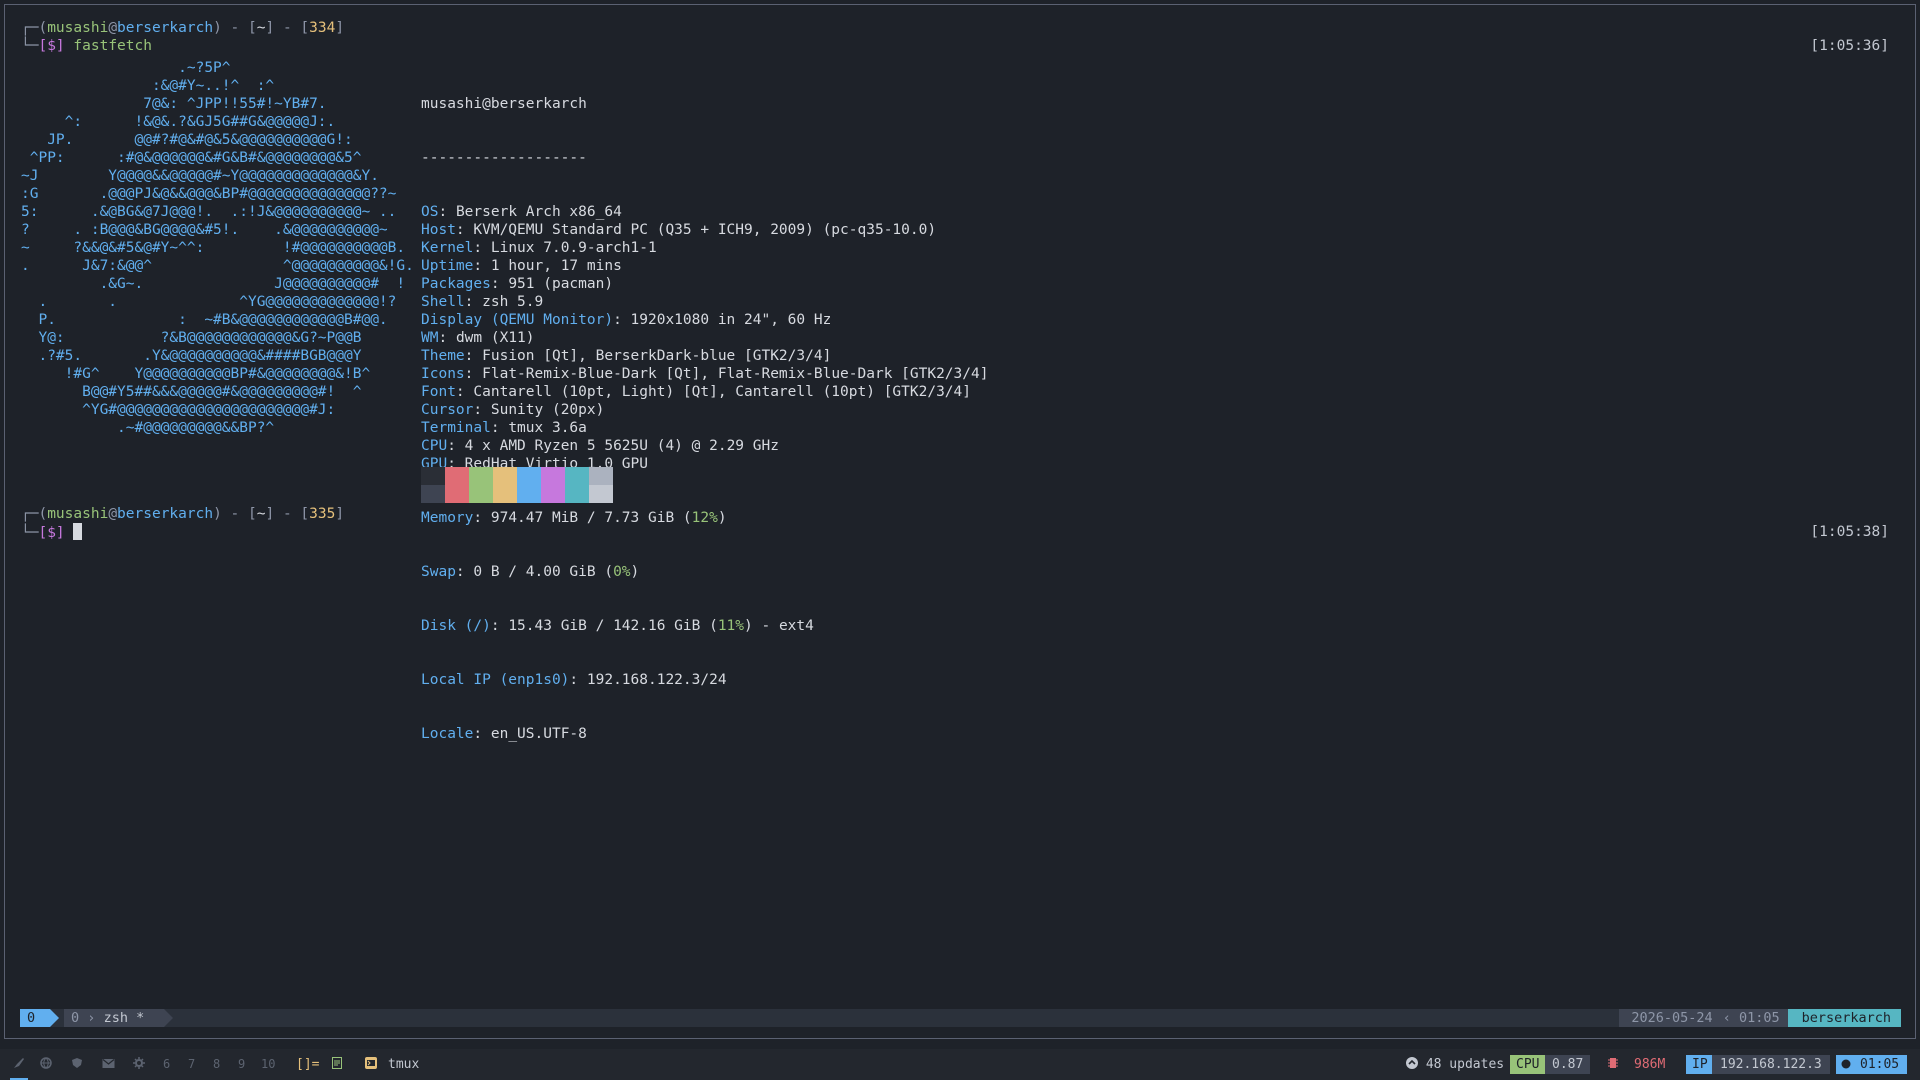 This screenshot has height=1080, width=1920. What do you see at coordinates (704, 518) in the screenshot?
I see `info-percent: 12%` at bounding box center [704, 518].